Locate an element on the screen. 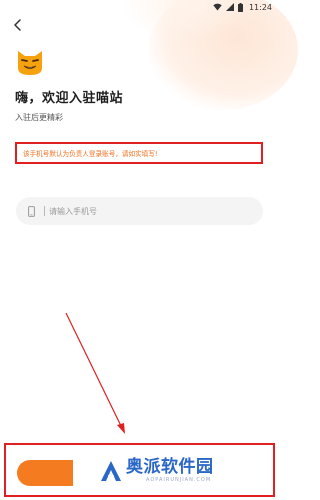 Image resolution: width=320 pixels, height=500 pixels. cat-face-logo is located at coordinates (30, 62).